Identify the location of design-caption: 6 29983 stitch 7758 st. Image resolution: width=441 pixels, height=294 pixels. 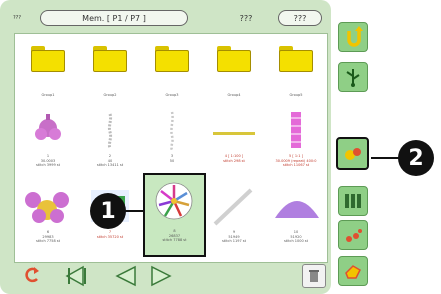
(47, 236).